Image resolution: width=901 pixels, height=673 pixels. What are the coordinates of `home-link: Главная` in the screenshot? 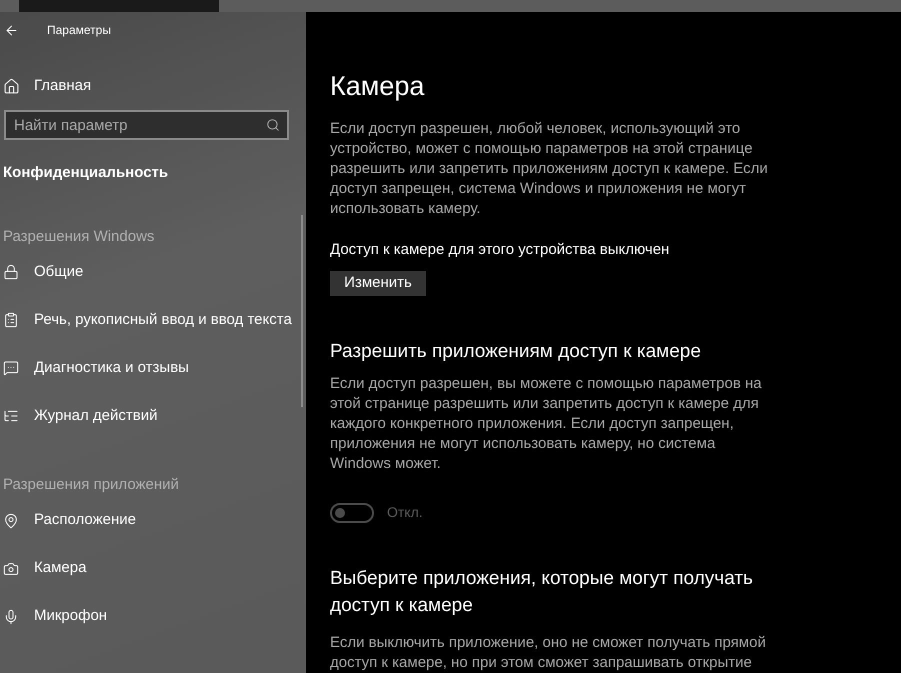 It's located at (63, 86).